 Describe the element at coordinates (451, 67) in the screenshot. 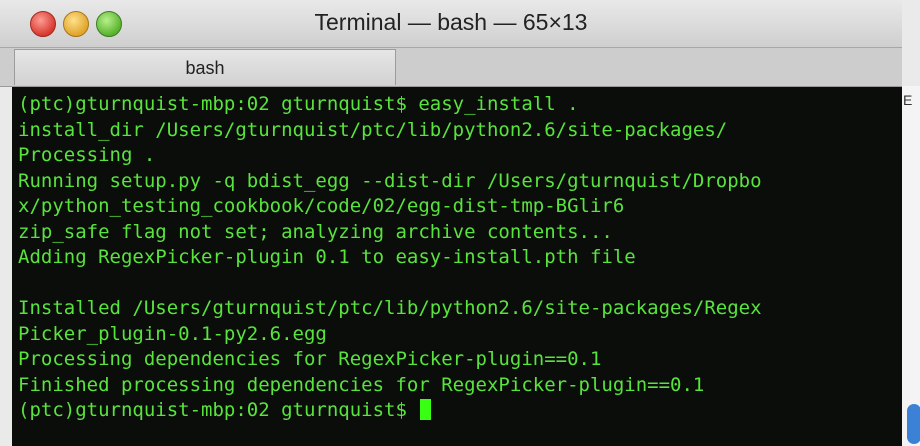

I see `tab-bar: bash` at that location.